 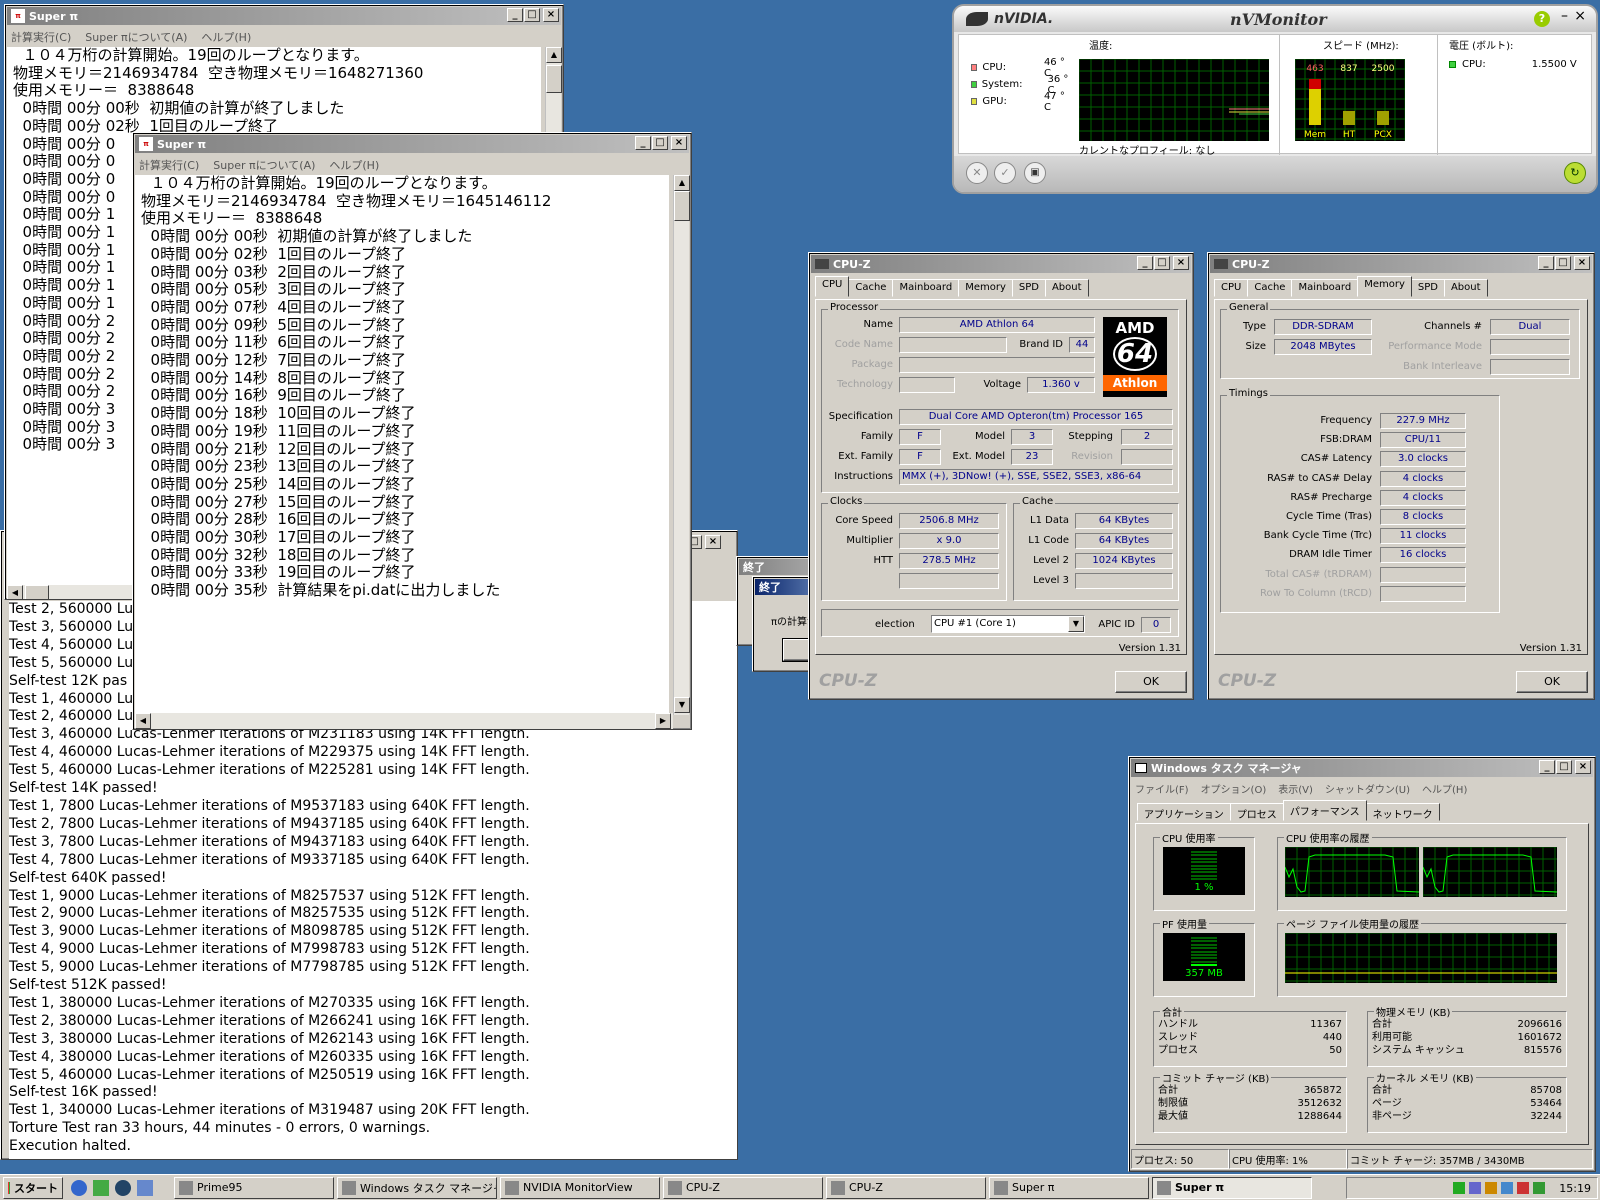 I want to click on superpi-front-titlebar: π Super π _ □ ×, so click(x=412, y=144).